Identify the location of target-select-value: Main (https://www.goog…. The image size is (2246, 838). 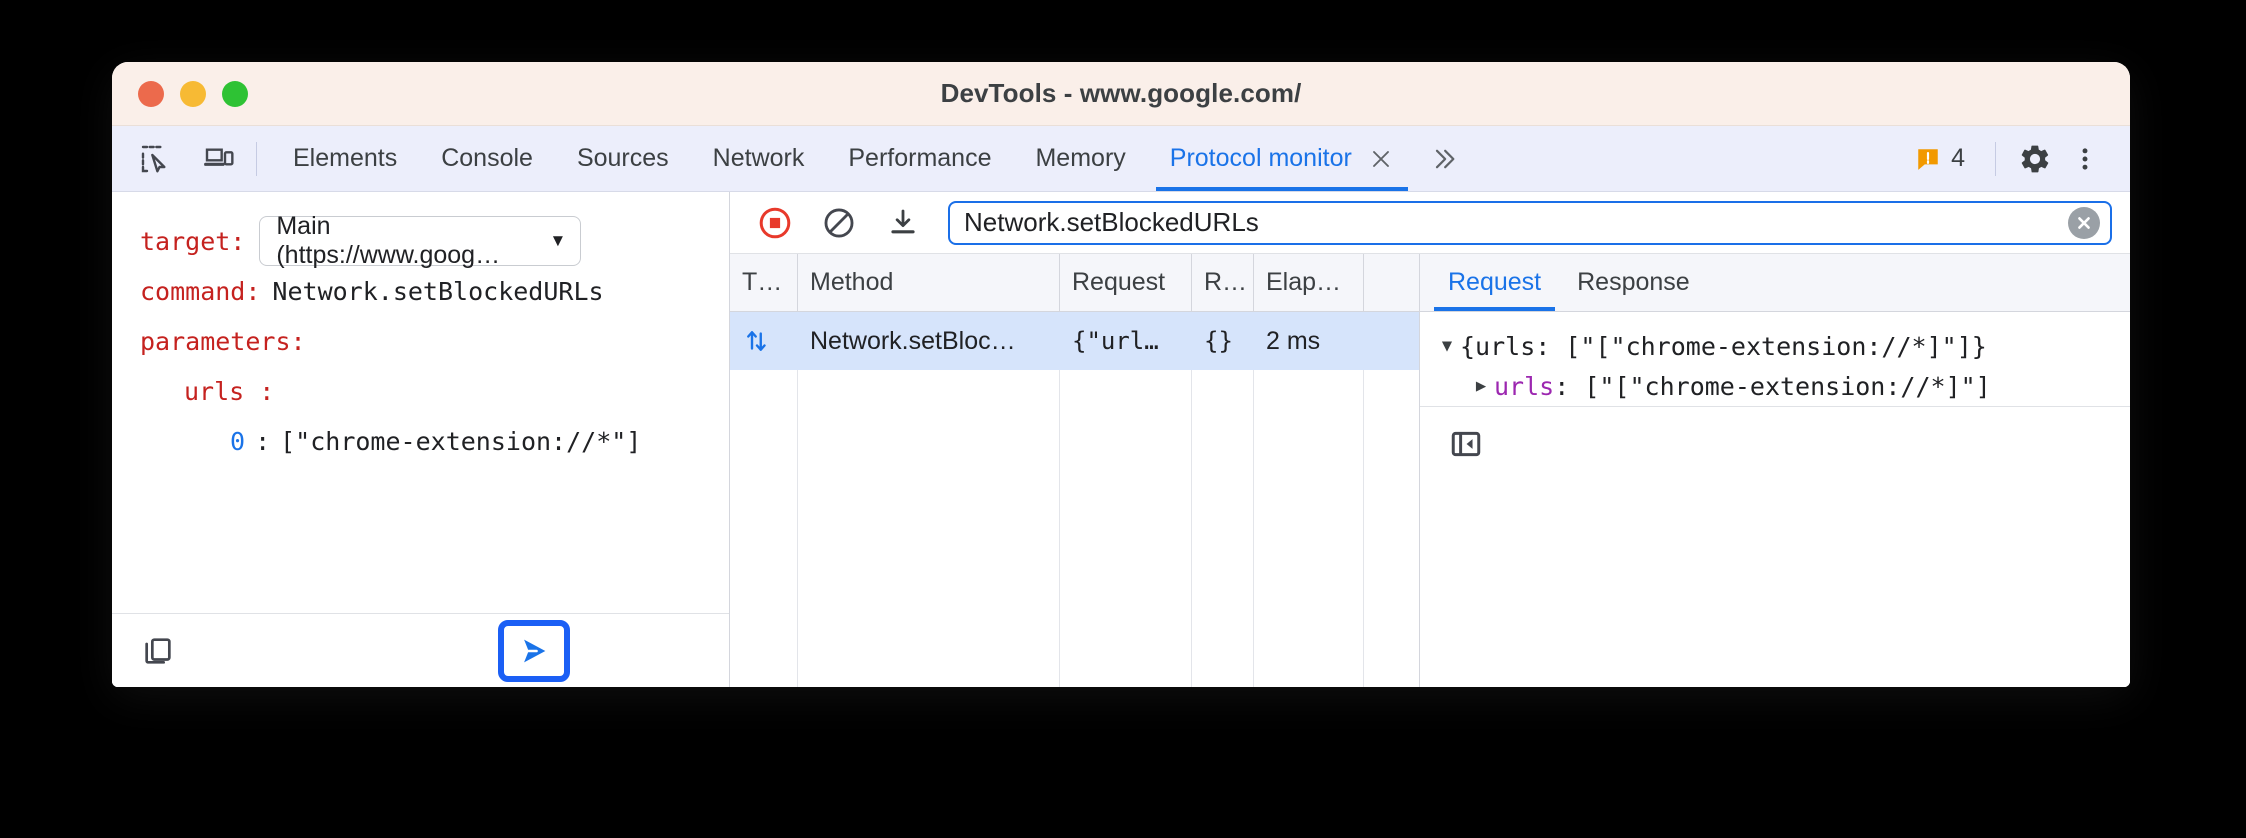
(388, 240).